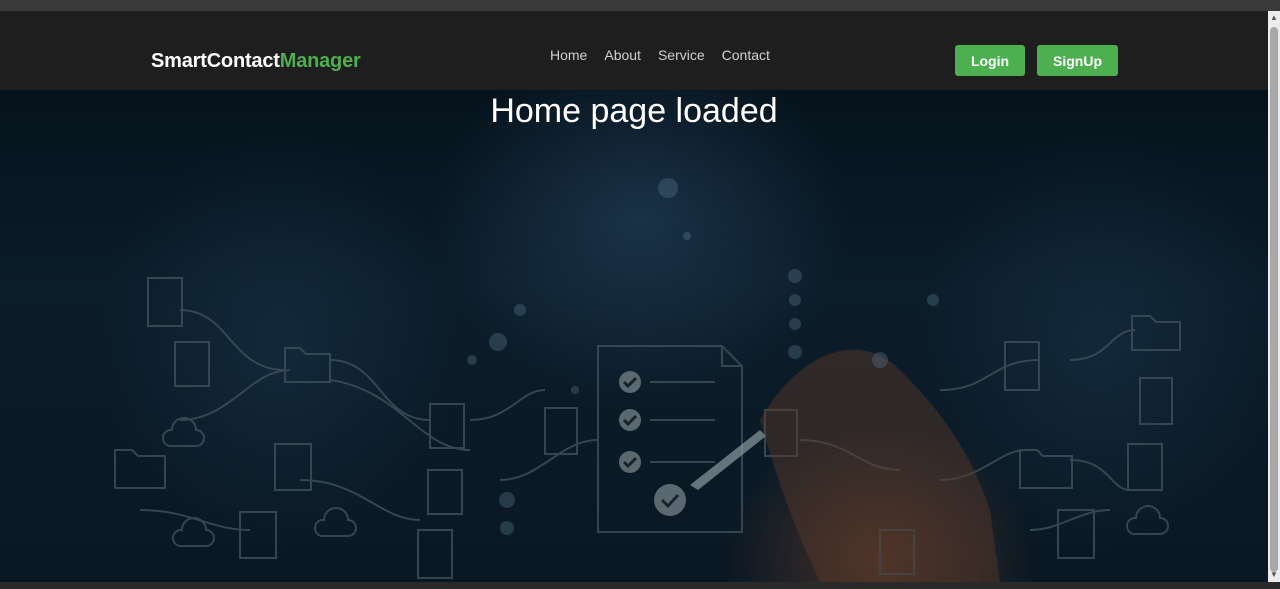 The image size is (1280, 589). I want to click on brand-name-part2: Manager, so click(320, 61).